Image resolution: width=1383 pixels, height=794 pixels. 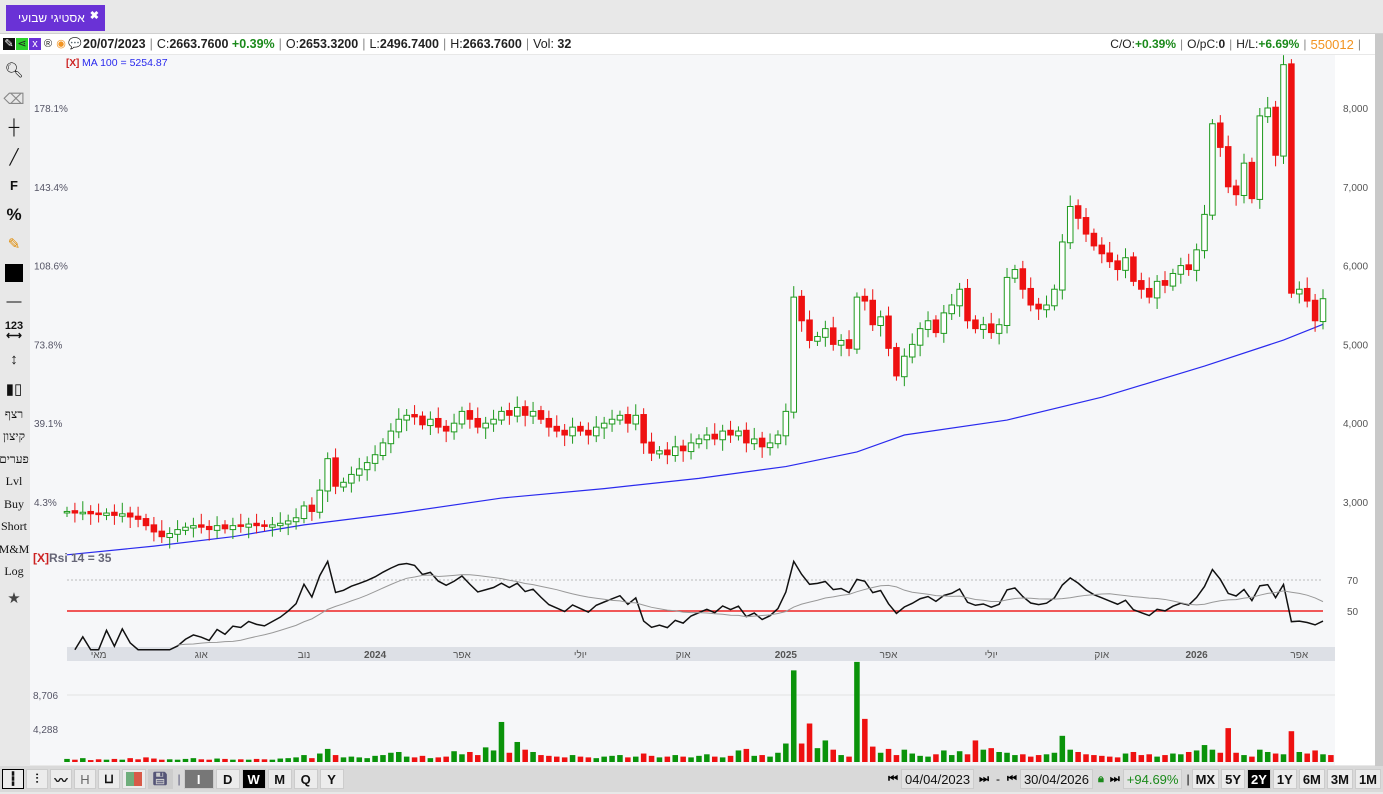 I want to click on period-daily: D, so click(x=227, y=779).